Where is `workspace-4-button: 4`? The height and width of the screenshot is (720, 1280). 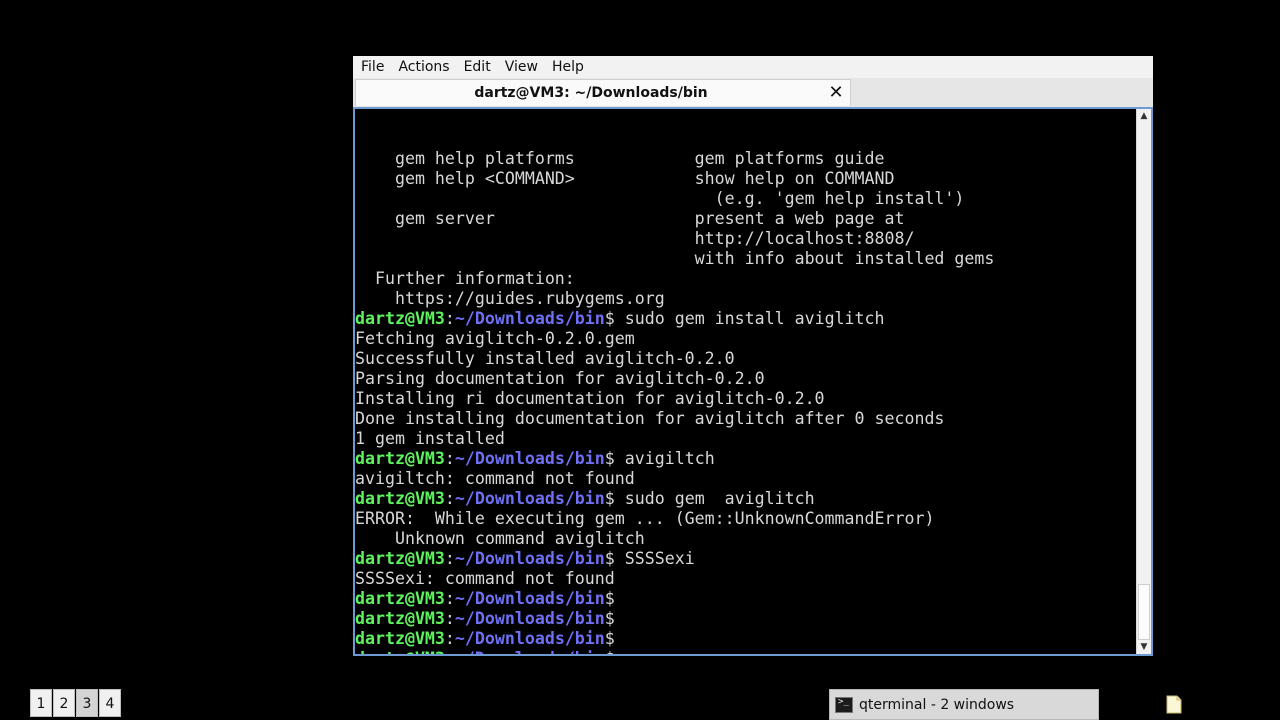 workspace-4-button: 4 is located at coordinates (110, 703).